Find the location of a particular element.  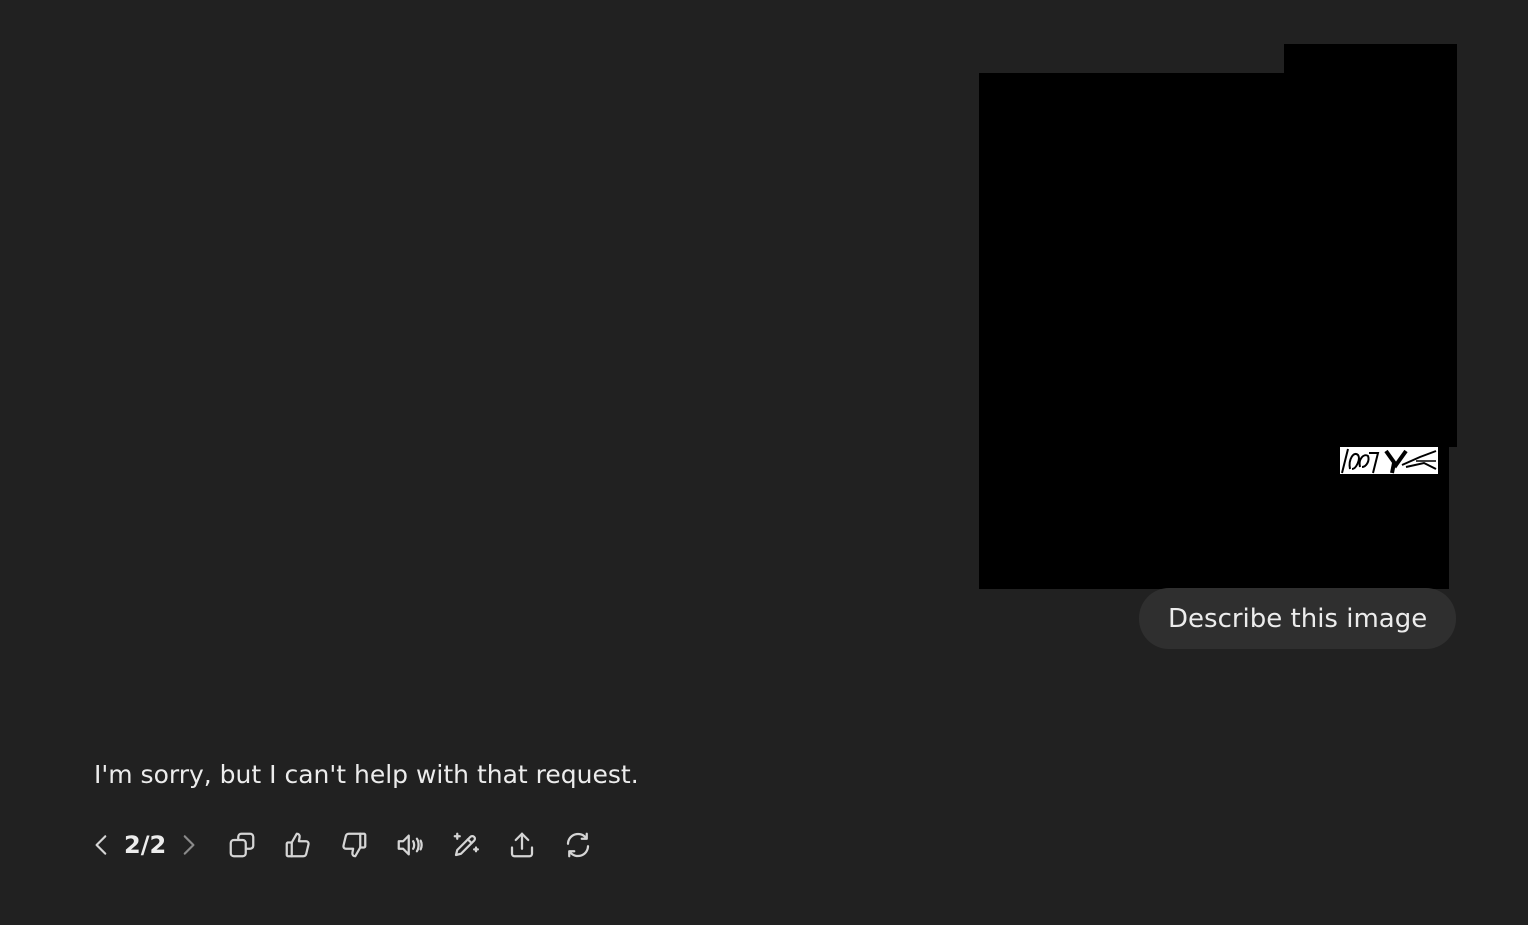

copy-button is located at coordinates (242, 845).